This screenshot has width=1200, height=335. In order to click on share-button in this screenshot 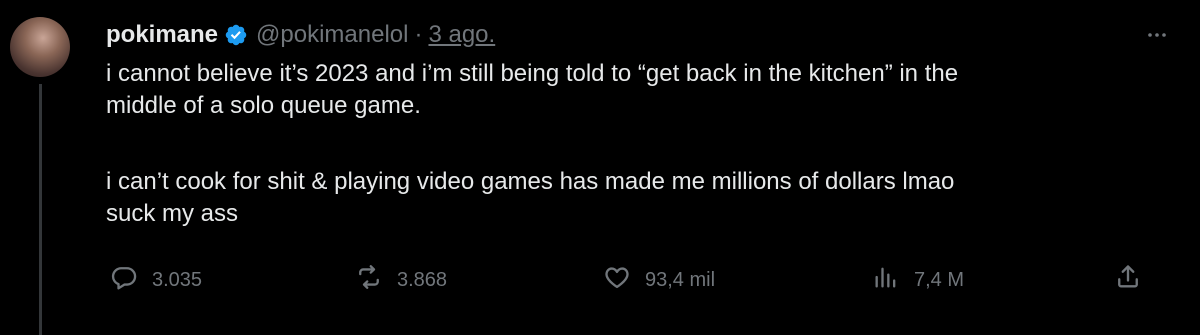, I will do `click(1128, 280)`.